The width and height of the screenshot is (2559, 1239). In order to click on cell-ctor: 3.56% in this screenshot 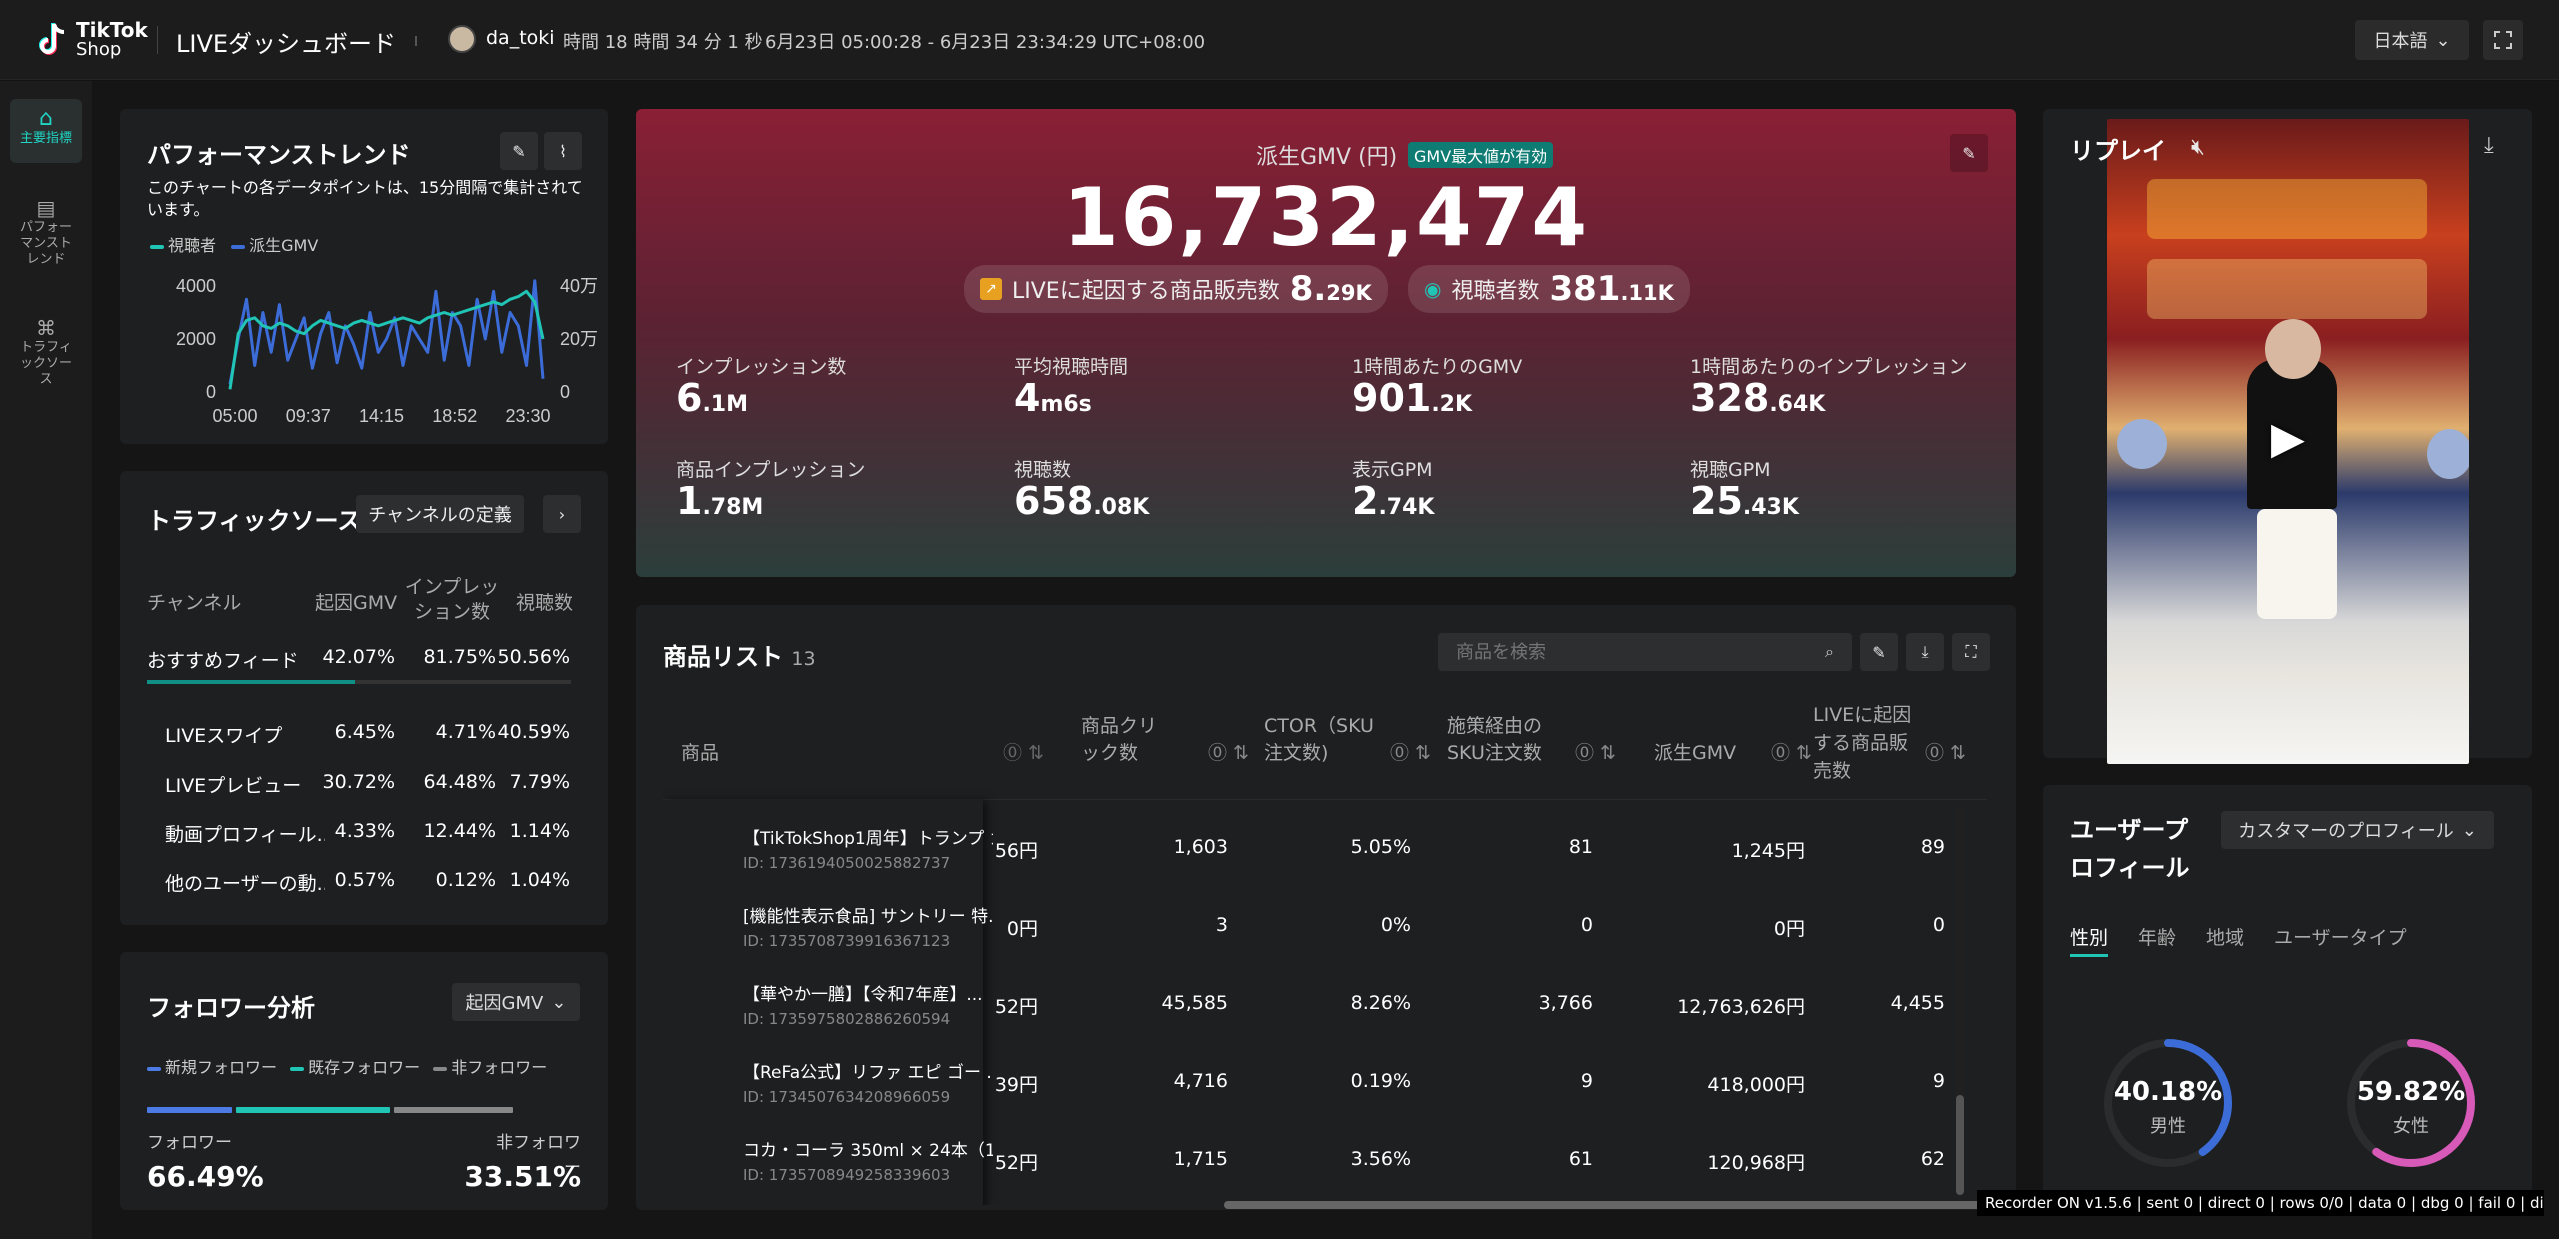, I will do `click(1380, 1159)`.